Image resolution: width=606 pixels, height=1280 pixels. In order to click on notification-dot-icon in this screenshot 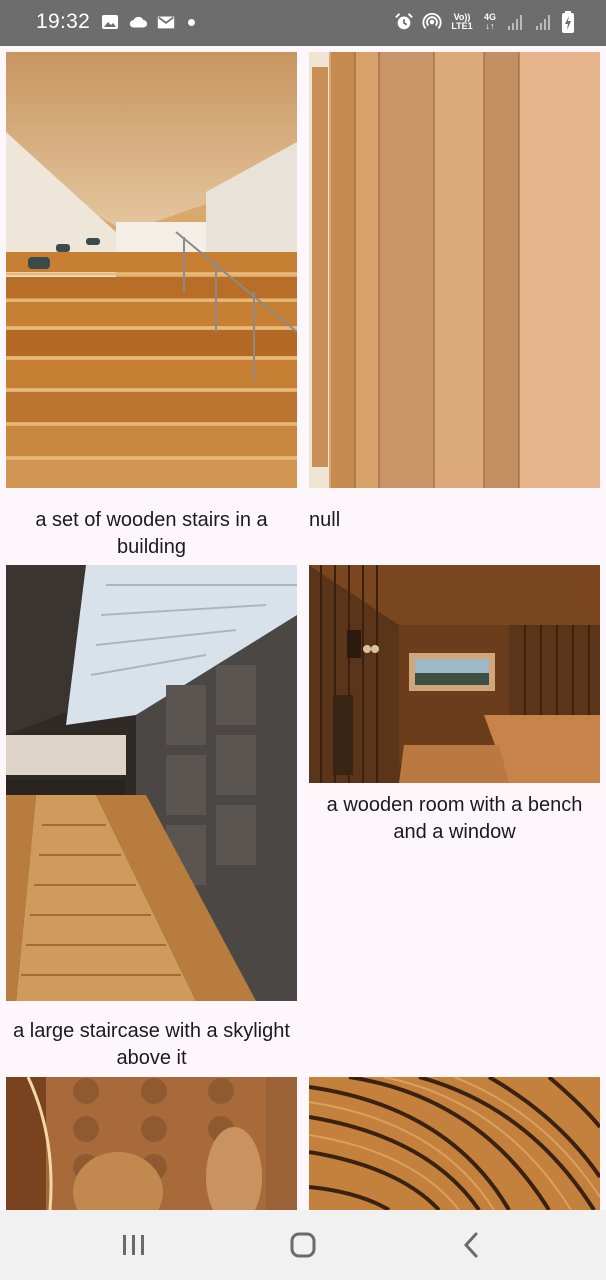, I will do `click(191, 22)`.